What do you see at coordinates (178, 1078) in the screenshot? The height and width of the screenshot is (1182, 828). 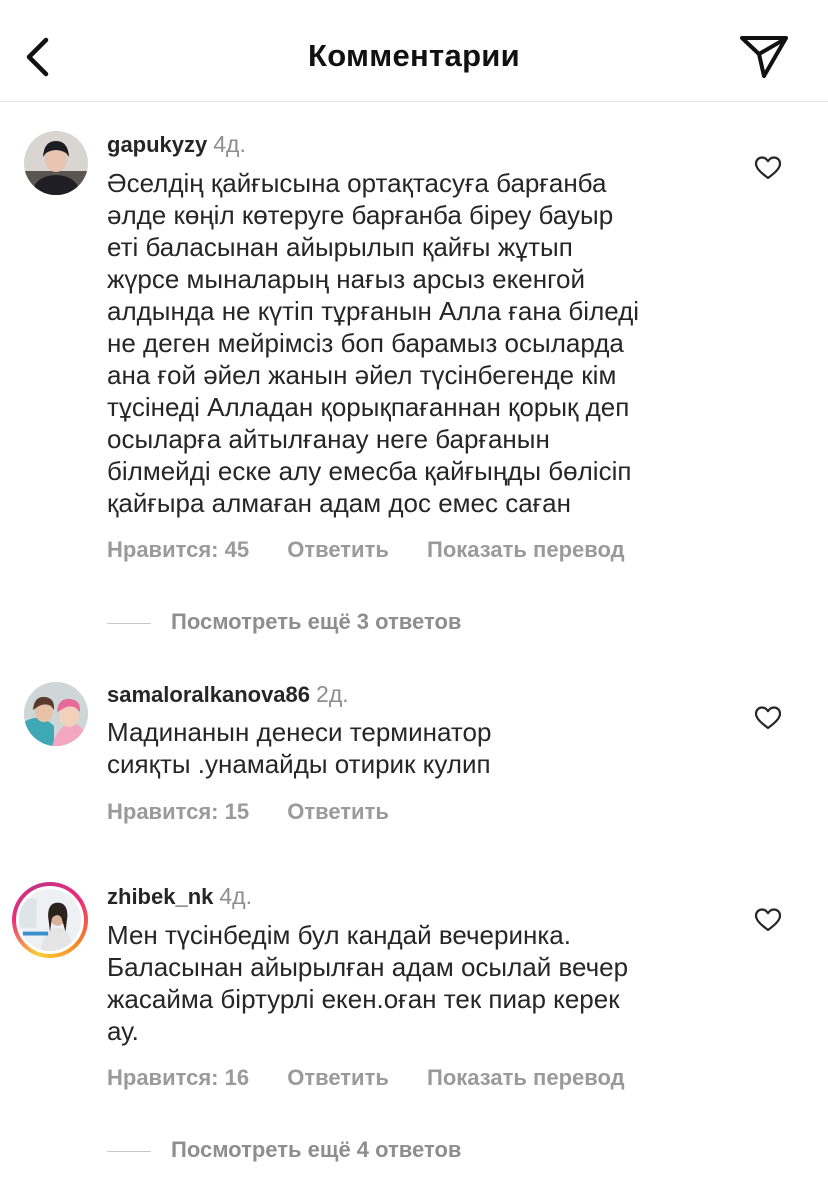 I see `likes-count: Нравится: 16` at bounding box center [178, 1078].